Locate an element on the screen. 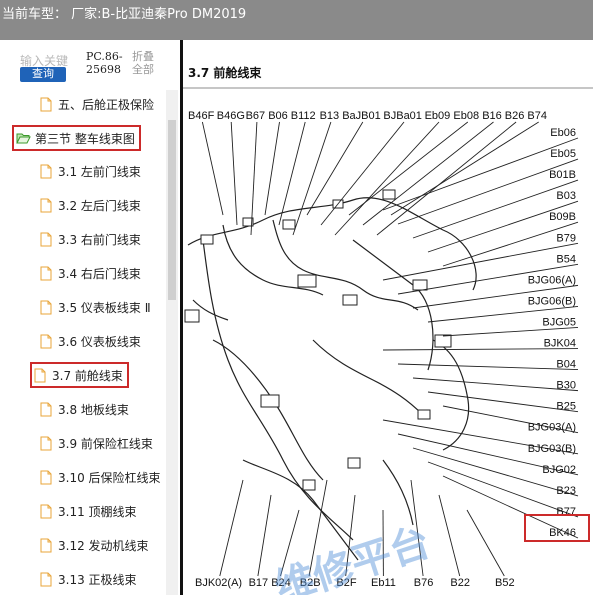 The width and height of the screenshot is (593, 595). top-label-eb08: Eb08 is located at coordinates (466, 116).